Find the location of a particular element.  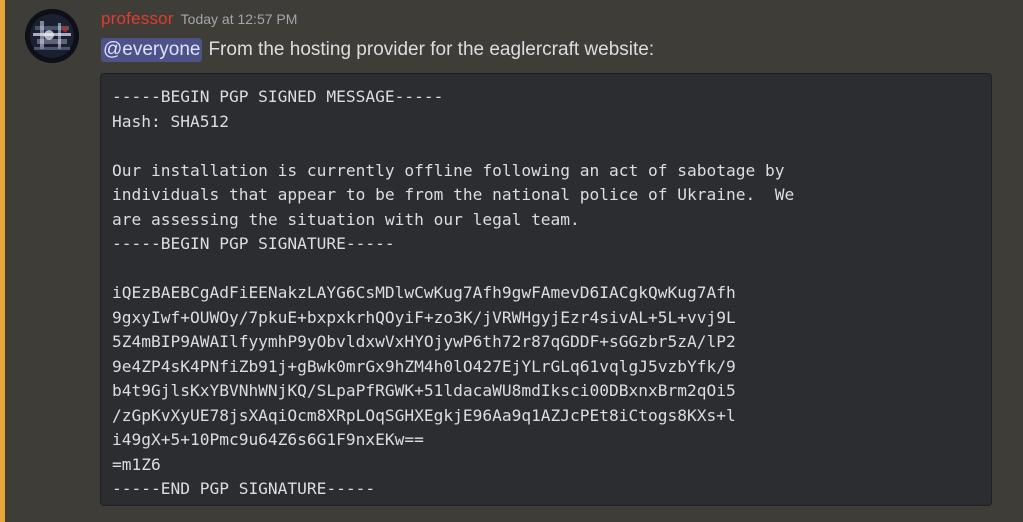

everyone-mention: @everyone is located at coordinates (152, 50).